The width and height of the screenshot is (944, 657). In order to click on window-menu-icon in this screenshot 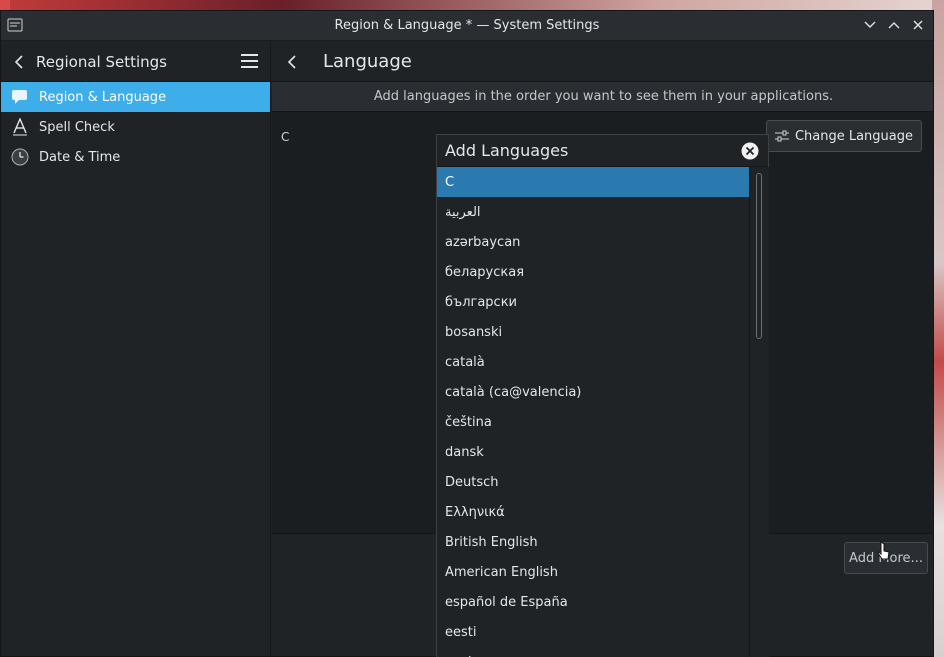, I will do `click(15, 25)`.